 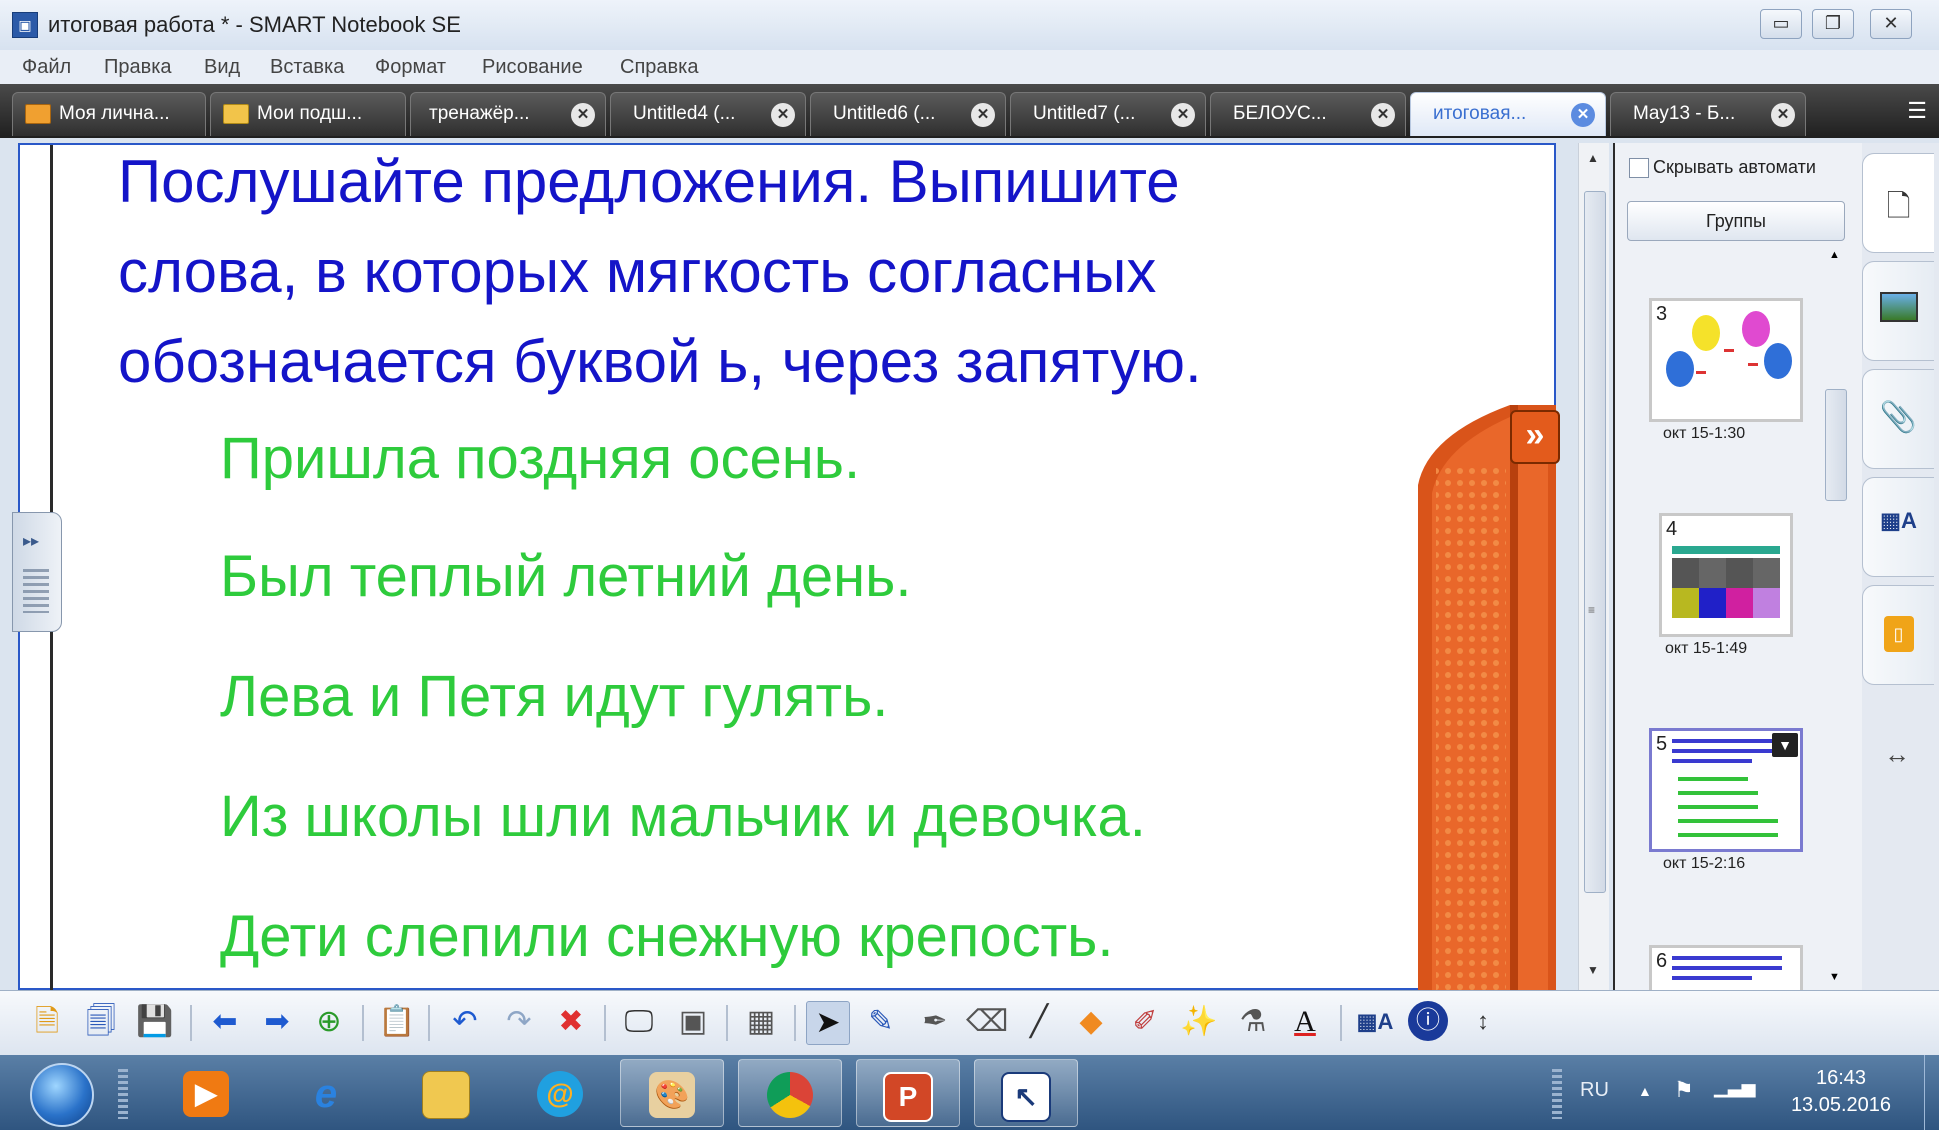 What do you see at coordinates (465, 1022) in the screenshot?
I see `undo-icon: ↶` at bounding box center [465, 1022].